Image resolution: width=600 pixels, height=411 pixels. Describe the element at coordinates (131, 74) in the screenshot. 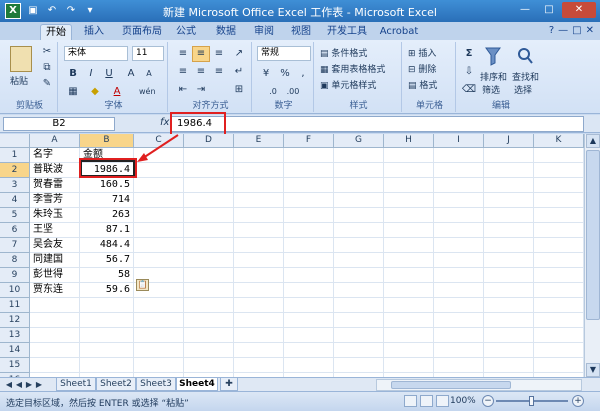

I see `grow-font-button: A` at that location.